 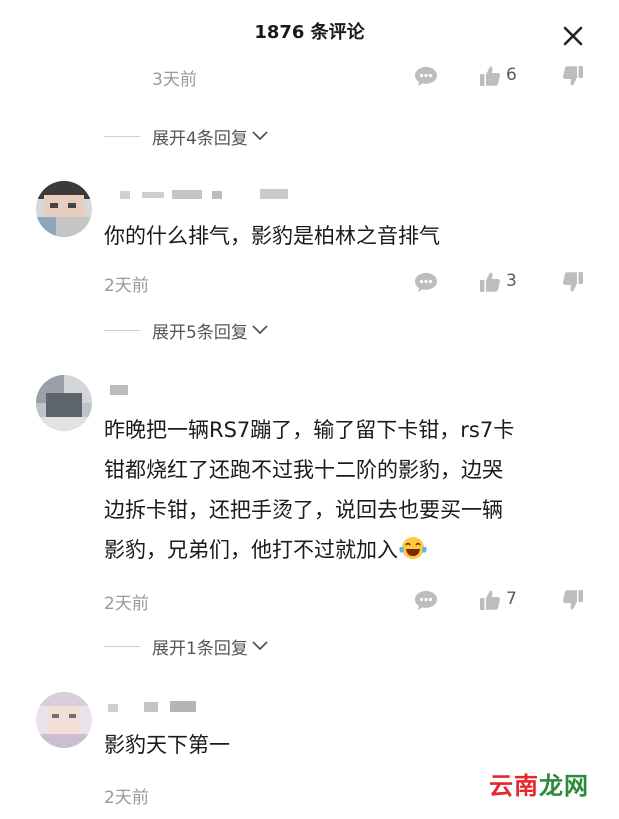 I want to click on expand-replies-label: 展开5条回复, so click(x=200, y=332).